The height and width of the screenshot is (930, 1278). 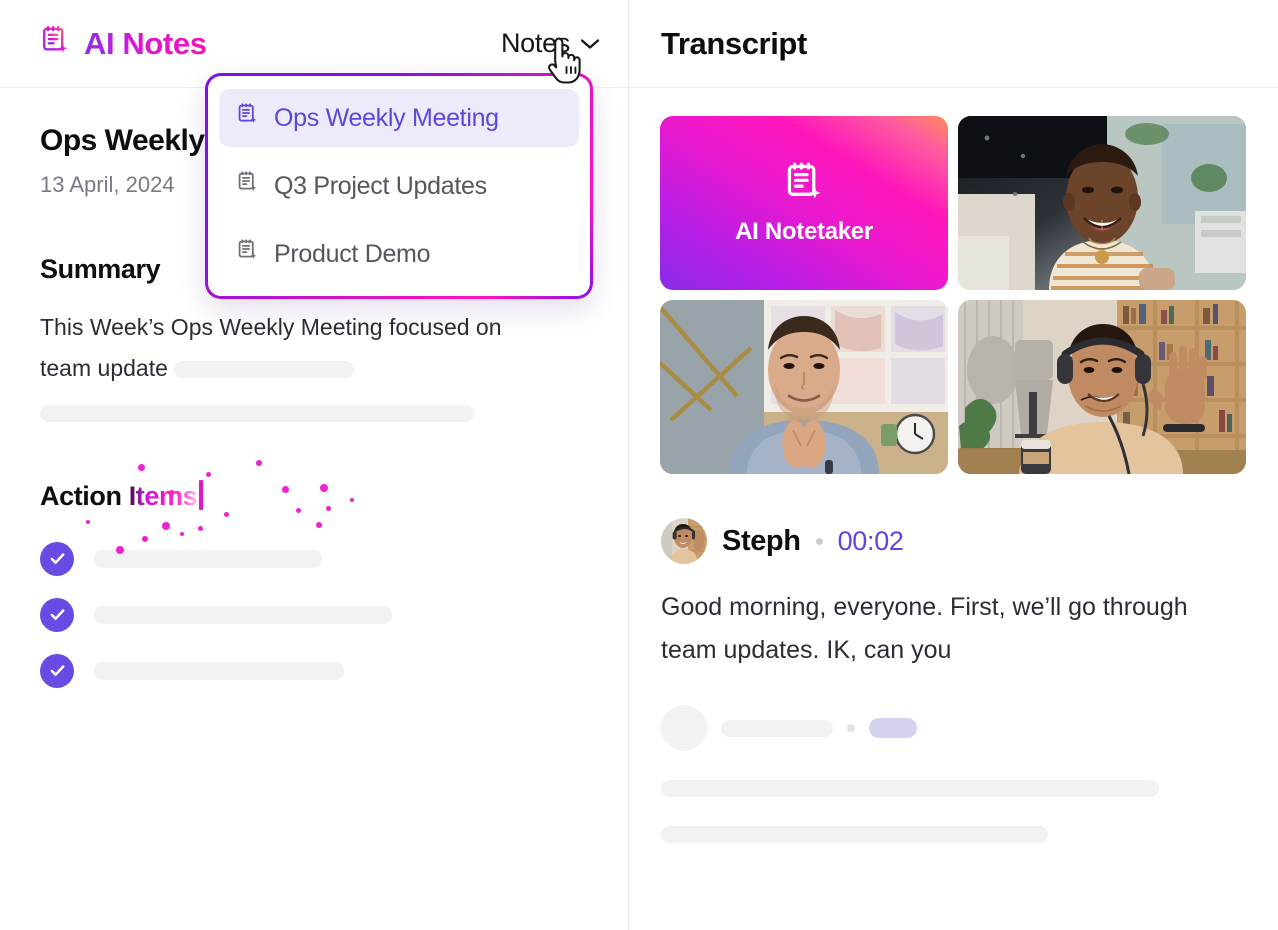 I want to click on tile-participant-woman-office, so click(x=1102, y=203).